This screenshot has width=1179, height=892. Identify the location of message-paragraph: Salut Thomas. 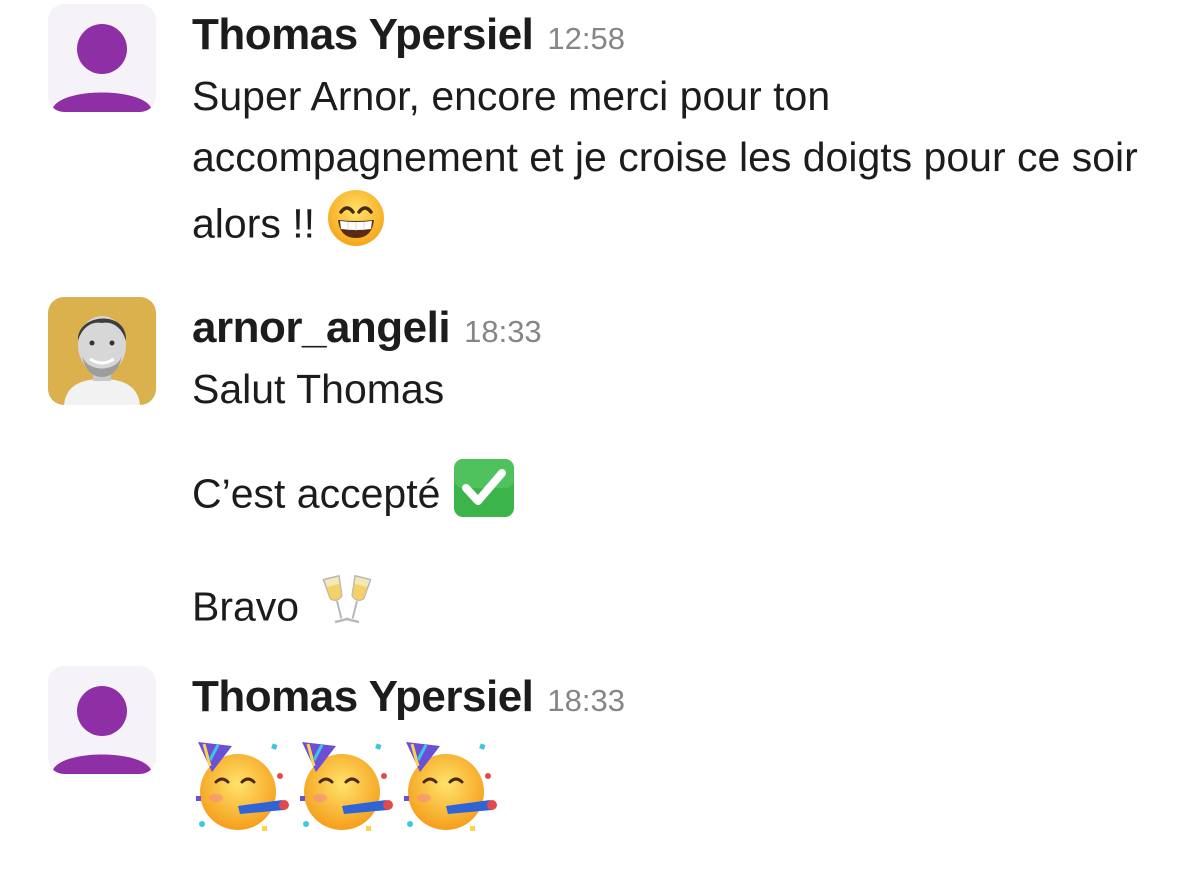
(318, 389).